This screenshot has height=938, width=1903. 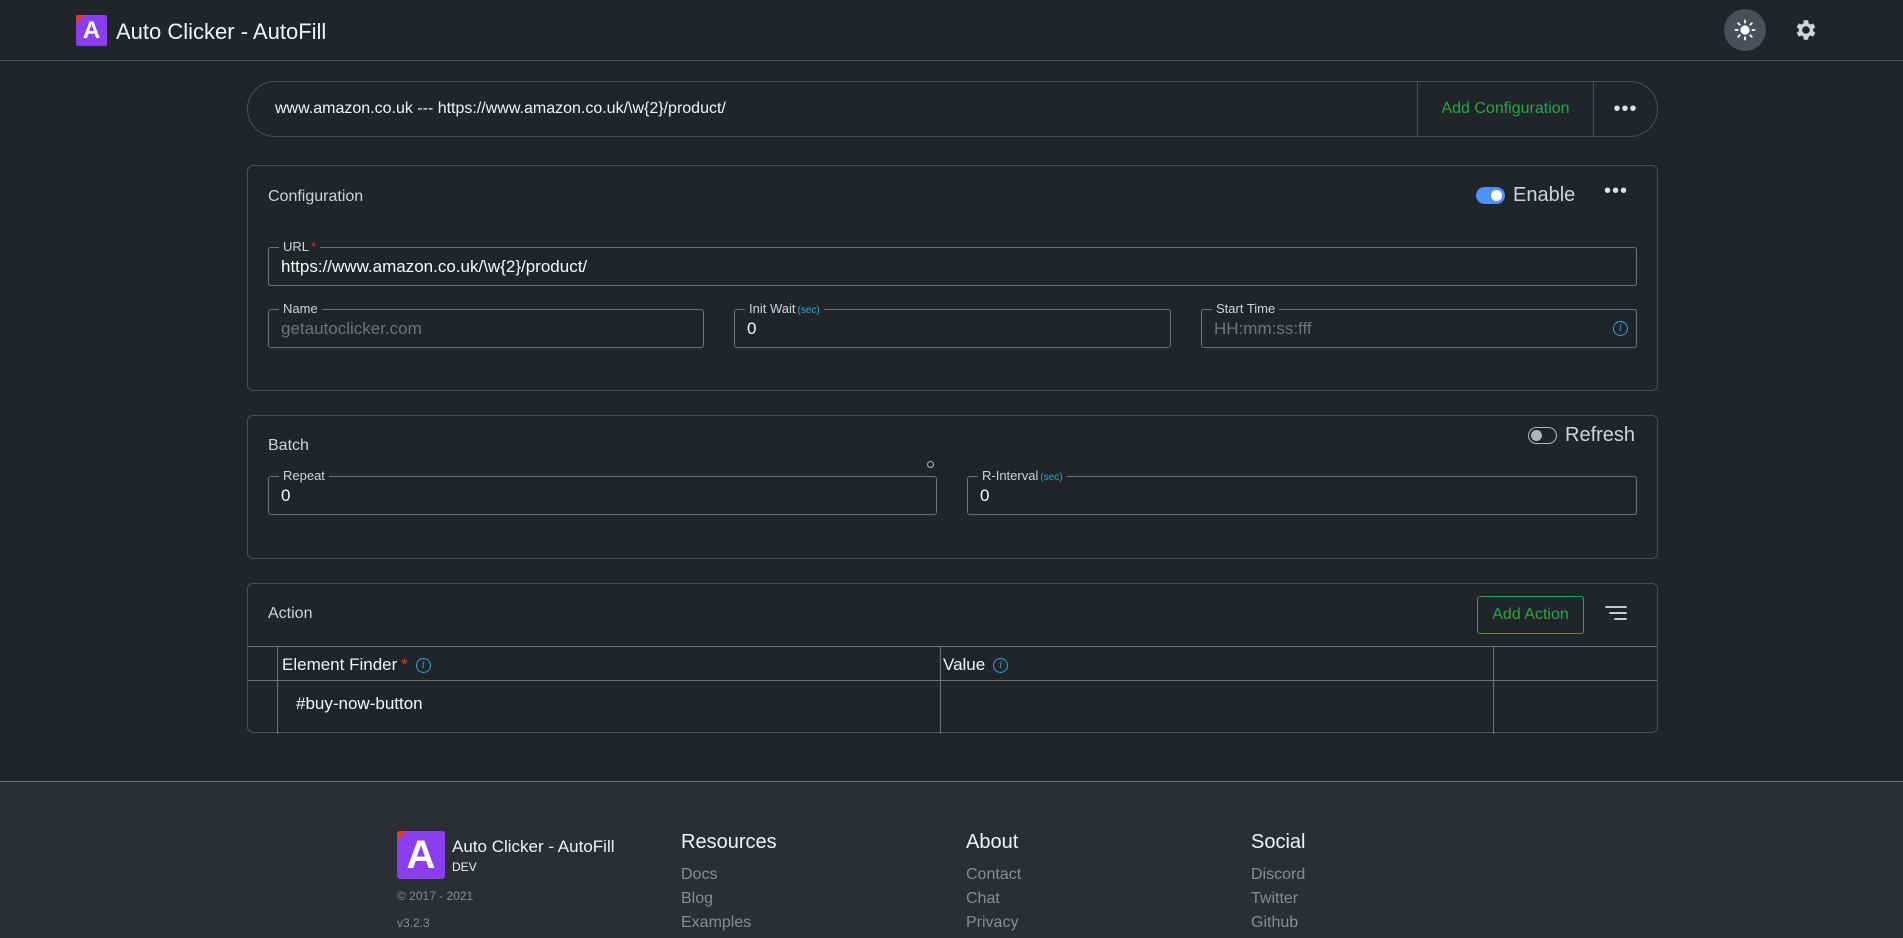 I want to click on name-field: Name, so click(x=486, y=324).